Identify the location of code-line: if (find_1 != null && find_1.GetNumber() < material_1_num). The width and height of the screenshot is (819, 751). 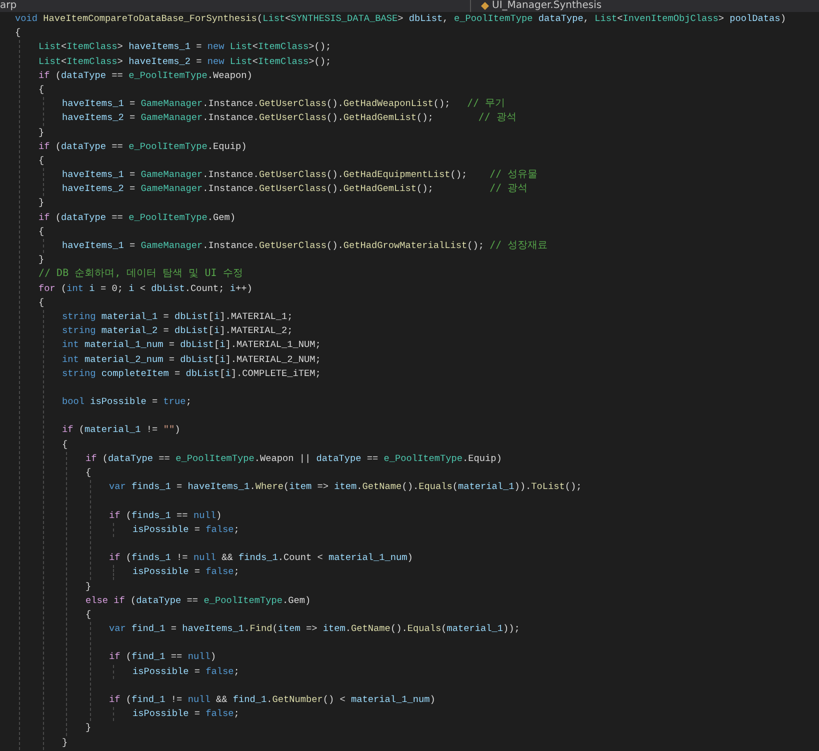
(272, 700).